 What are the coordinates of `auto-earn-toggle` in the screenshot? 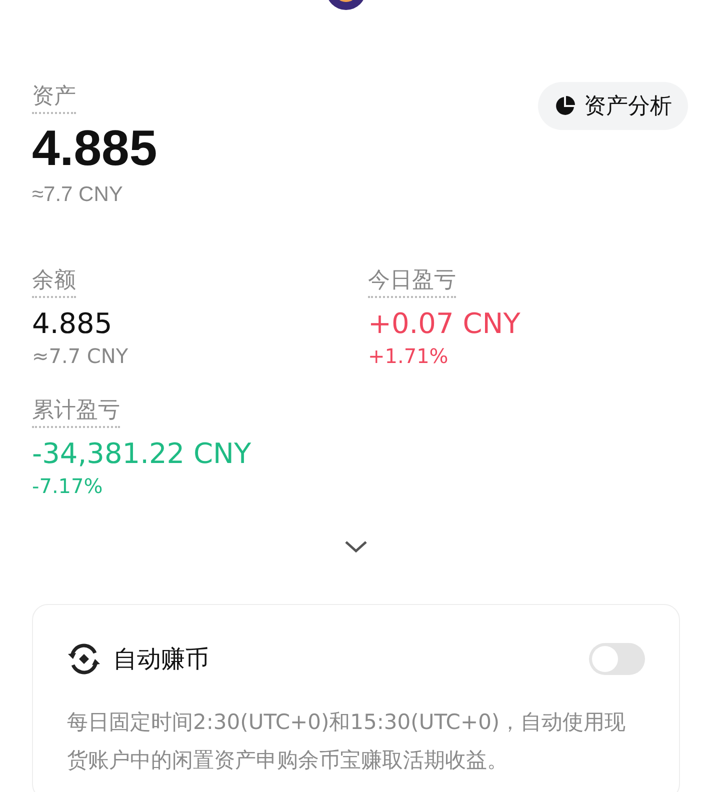 It's located at (617, 659).